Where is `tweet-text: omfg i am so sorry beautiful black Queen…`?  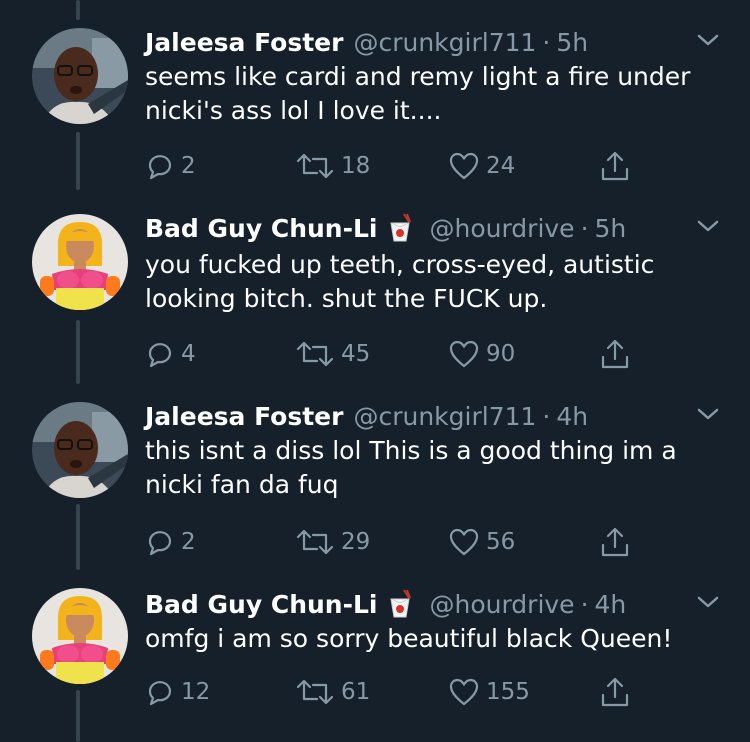
tweet-text: omfg i am so sorry beautiful black Queen… is located at coordinates (409, 638).